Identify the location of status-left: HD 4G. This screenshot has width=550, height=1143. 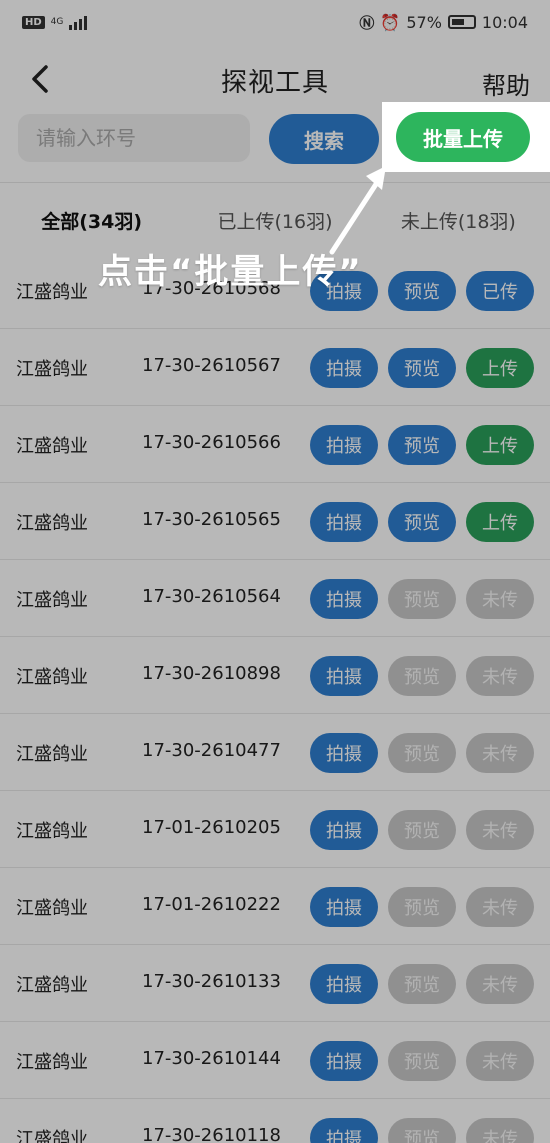
(55, 22).